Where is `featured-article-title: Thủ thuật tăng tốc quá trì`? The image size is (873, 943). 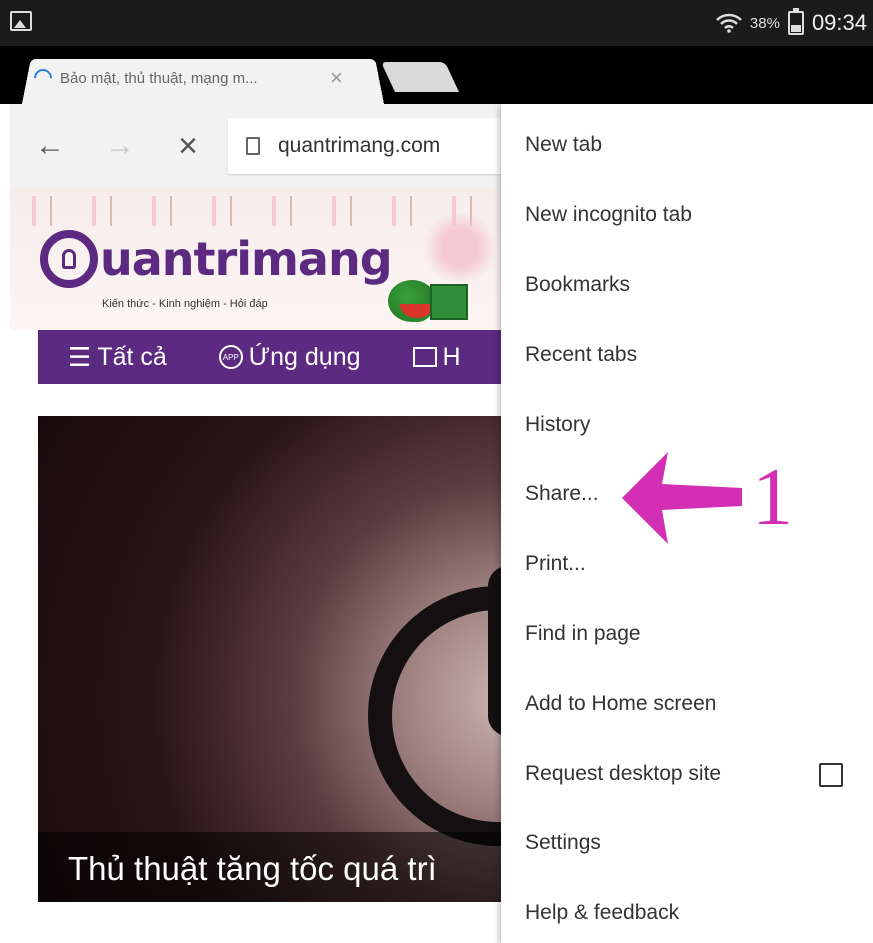
featured-article-title: Thủ thuật tăng tốc quá trì is located at coordinates (252, 869).